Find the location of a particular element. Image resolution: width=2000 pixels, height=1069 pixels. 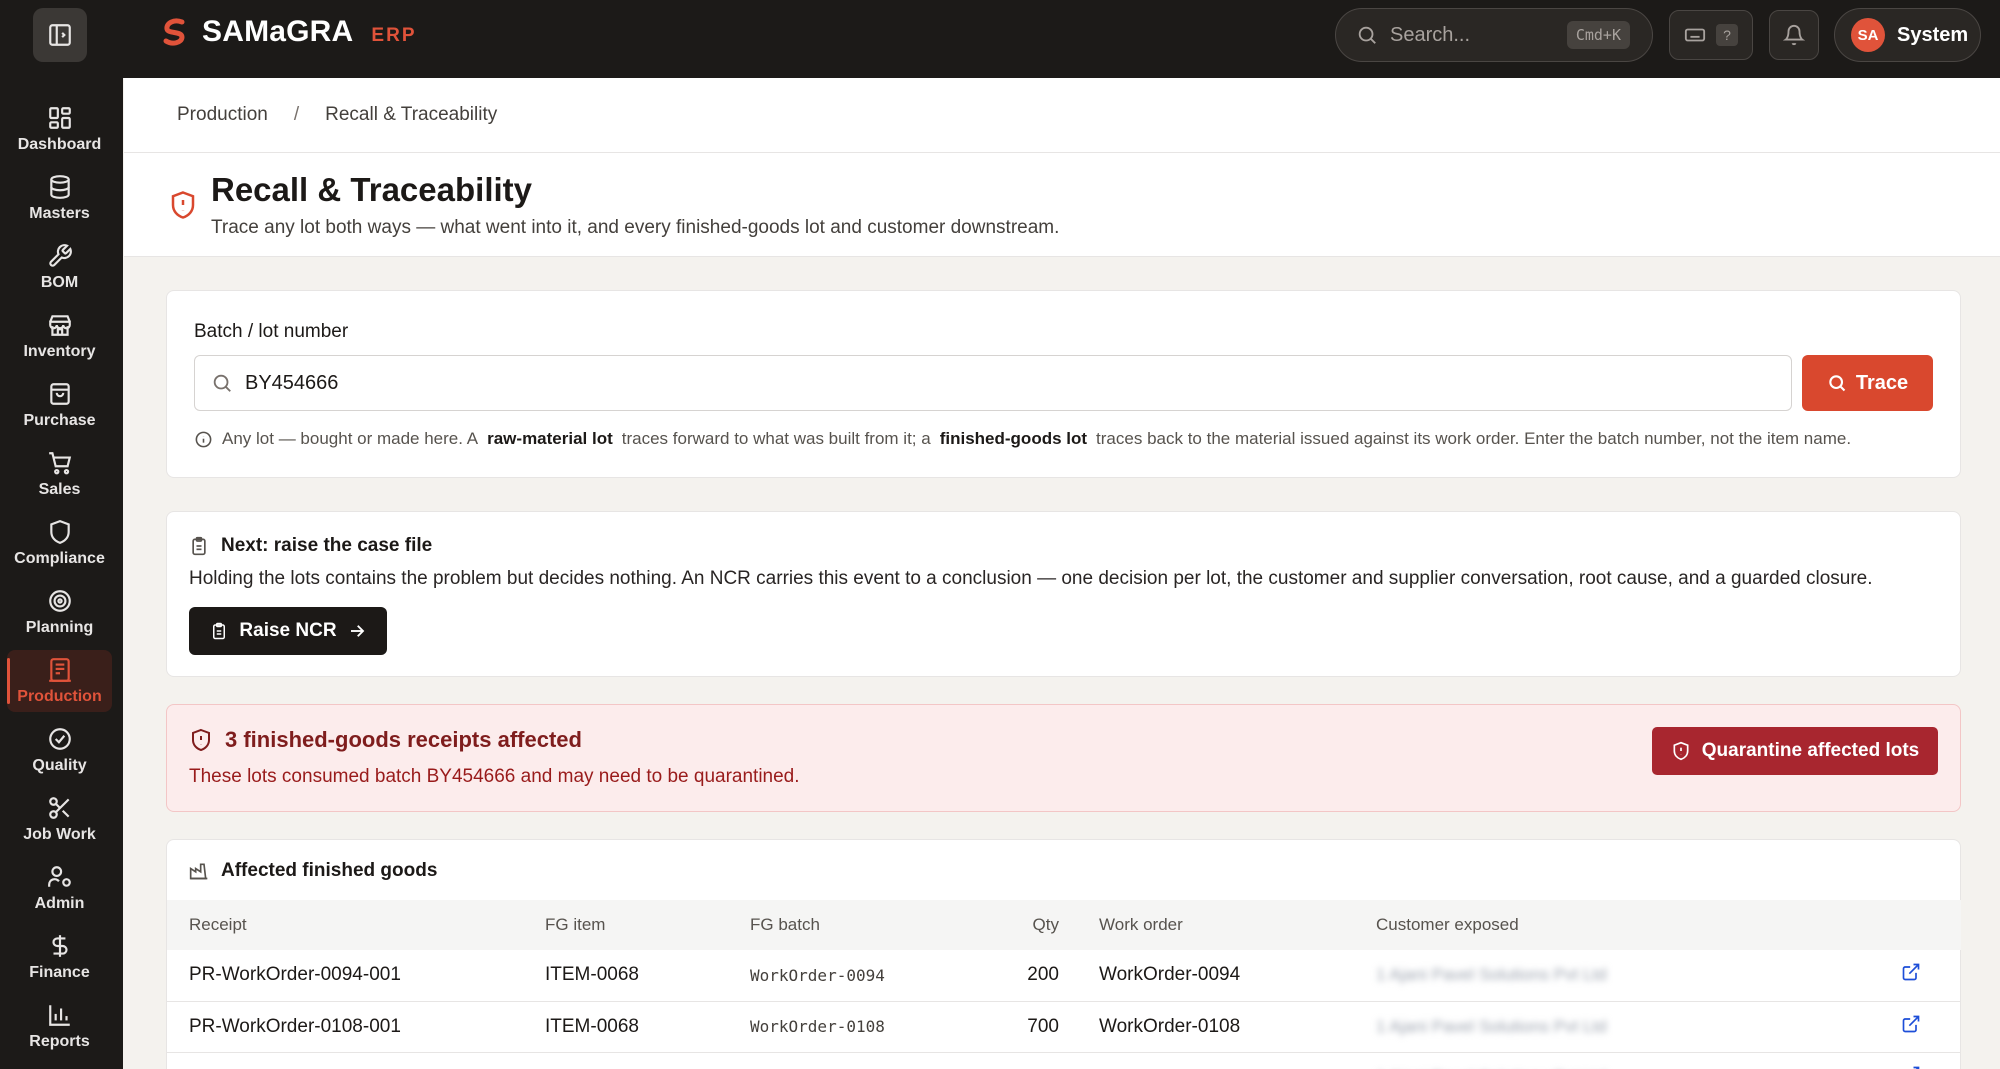

user-cog-icon is located at coordinates (59, 876).